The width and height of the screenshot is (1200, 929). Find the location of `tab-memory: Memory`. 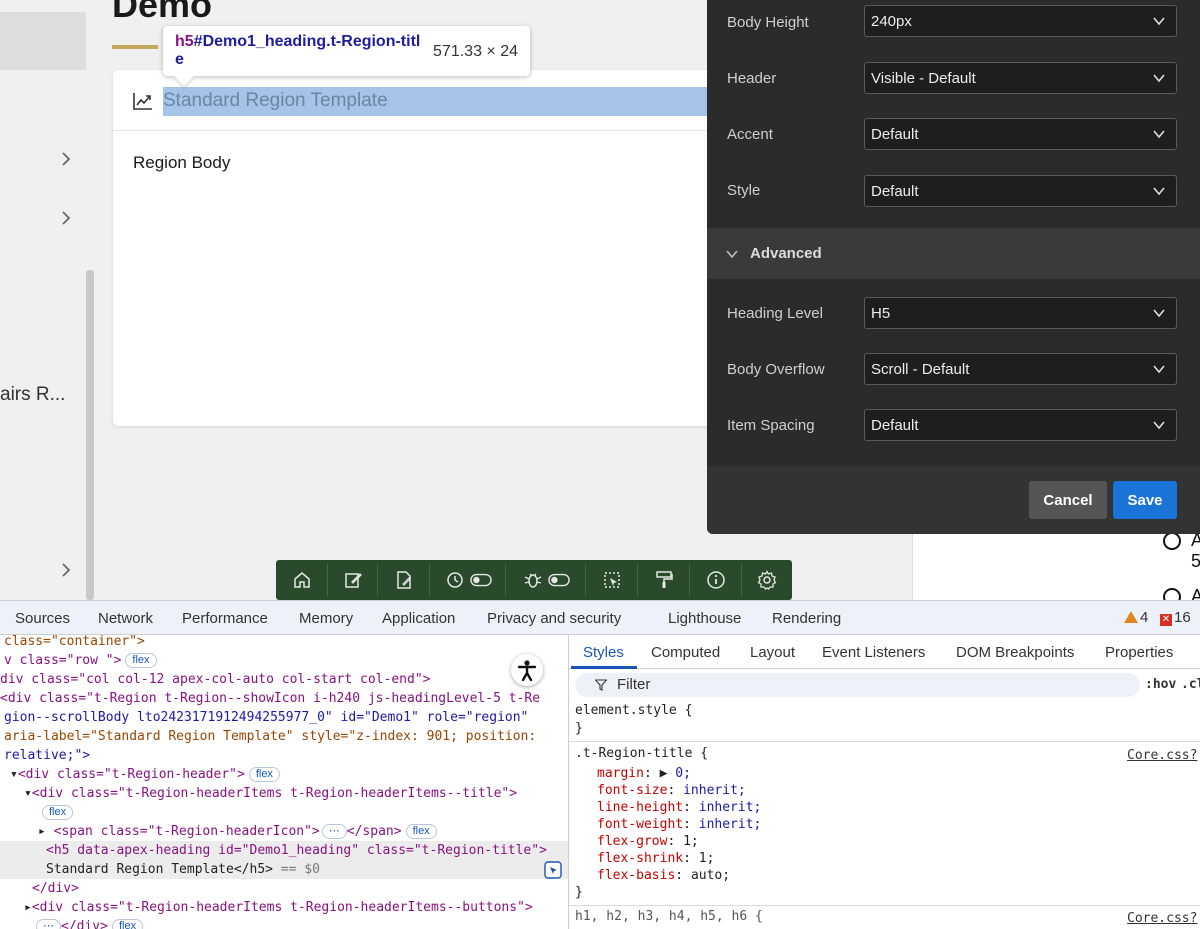

tab-memory: Memory is located at coordinates (326, 618).